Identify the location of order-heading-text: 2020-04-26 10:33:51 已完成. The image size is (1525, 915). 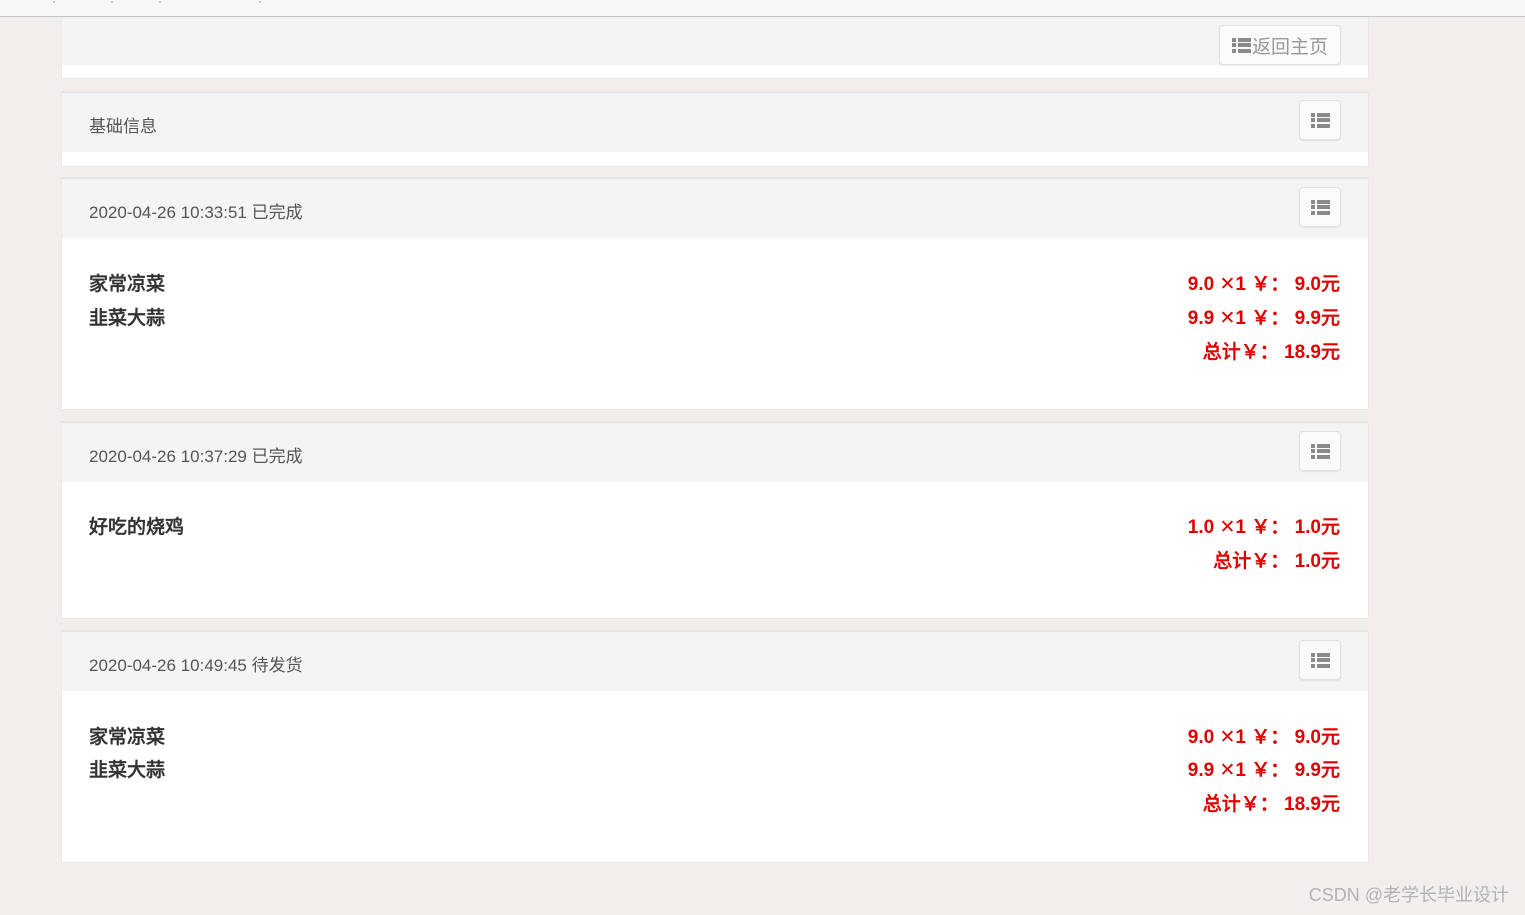
(196, 210).